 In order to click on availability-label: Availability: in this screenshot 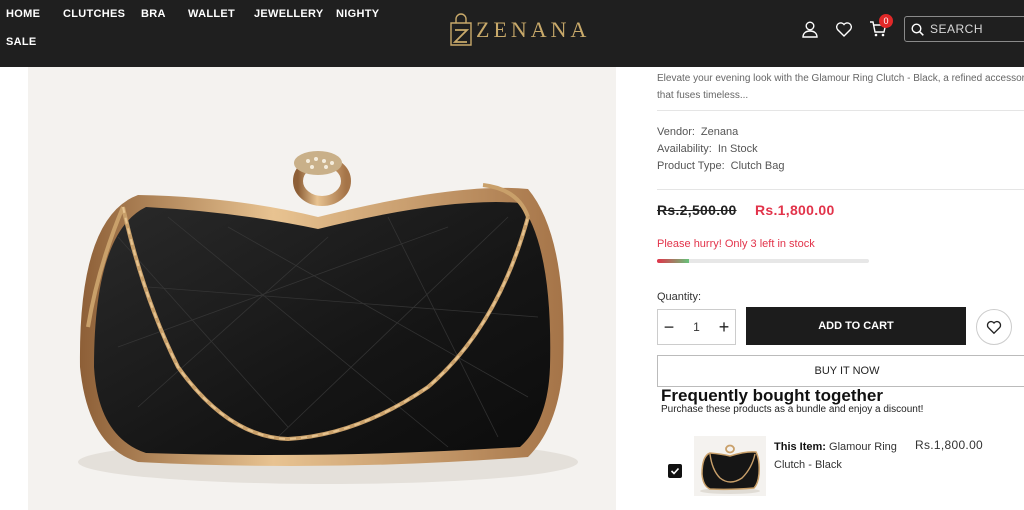, I will do `click(684, 149)`.